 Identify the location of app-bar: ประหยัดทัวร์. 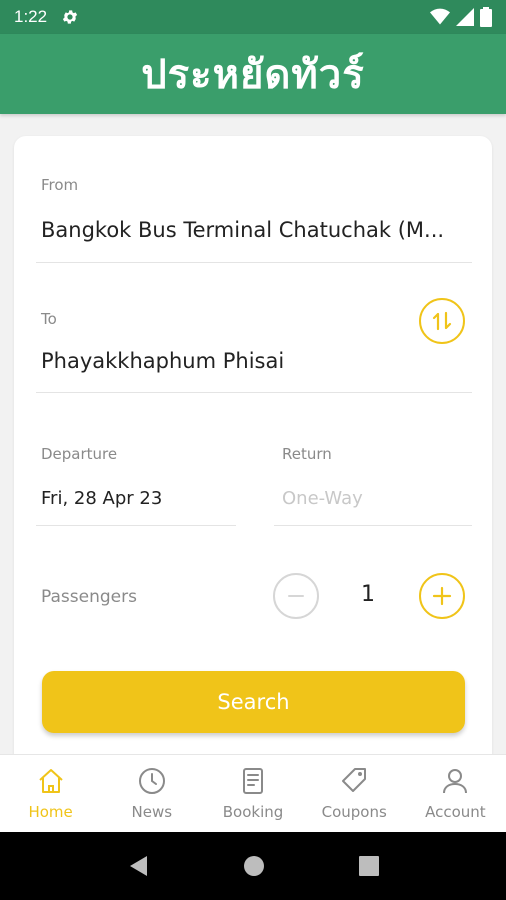
(253, 74).